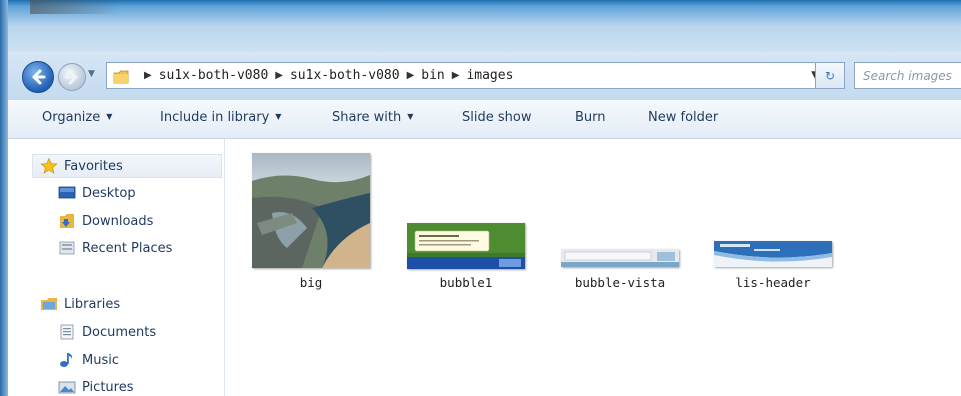  I want to click on sidebar-item-label: Downloads, so click(118, 221).